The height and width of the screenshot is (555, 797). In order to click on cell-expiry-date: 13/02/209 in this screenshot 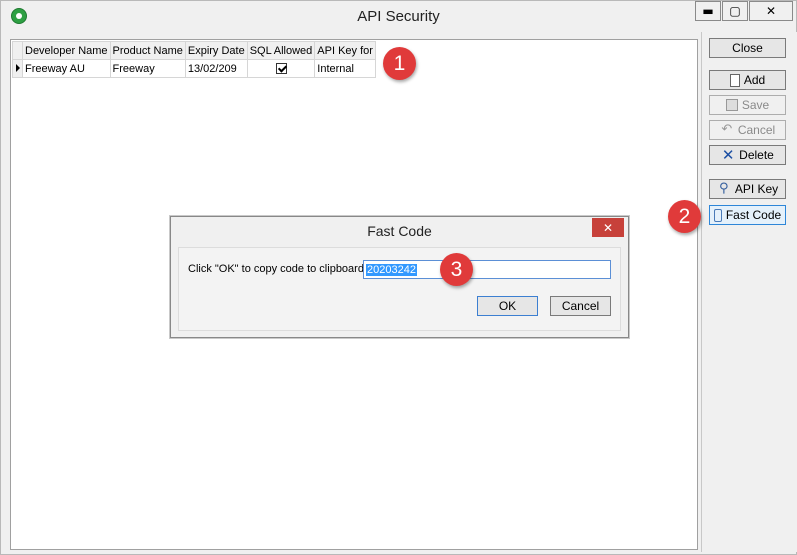, I will do `click(216, 68)`.